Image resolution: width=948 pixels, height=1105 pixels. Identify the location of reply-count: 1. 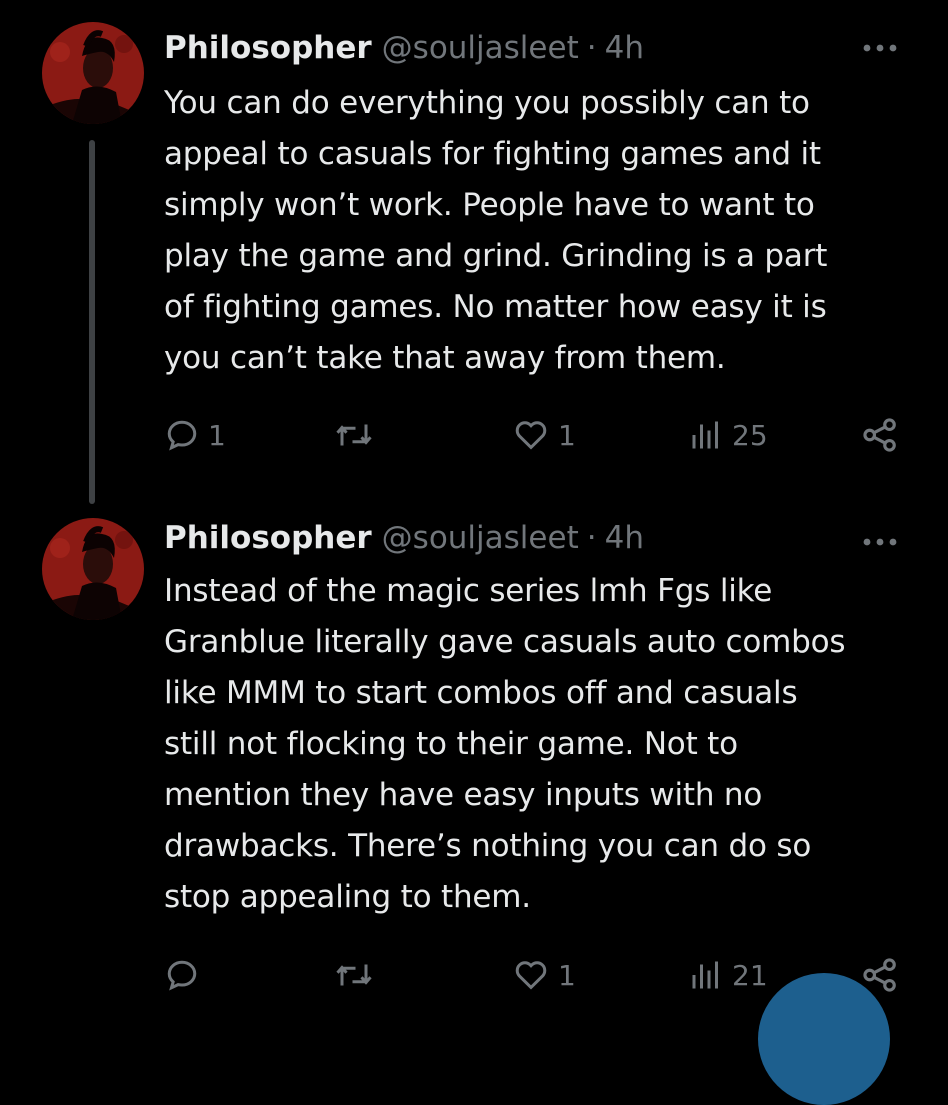
(217, 435).